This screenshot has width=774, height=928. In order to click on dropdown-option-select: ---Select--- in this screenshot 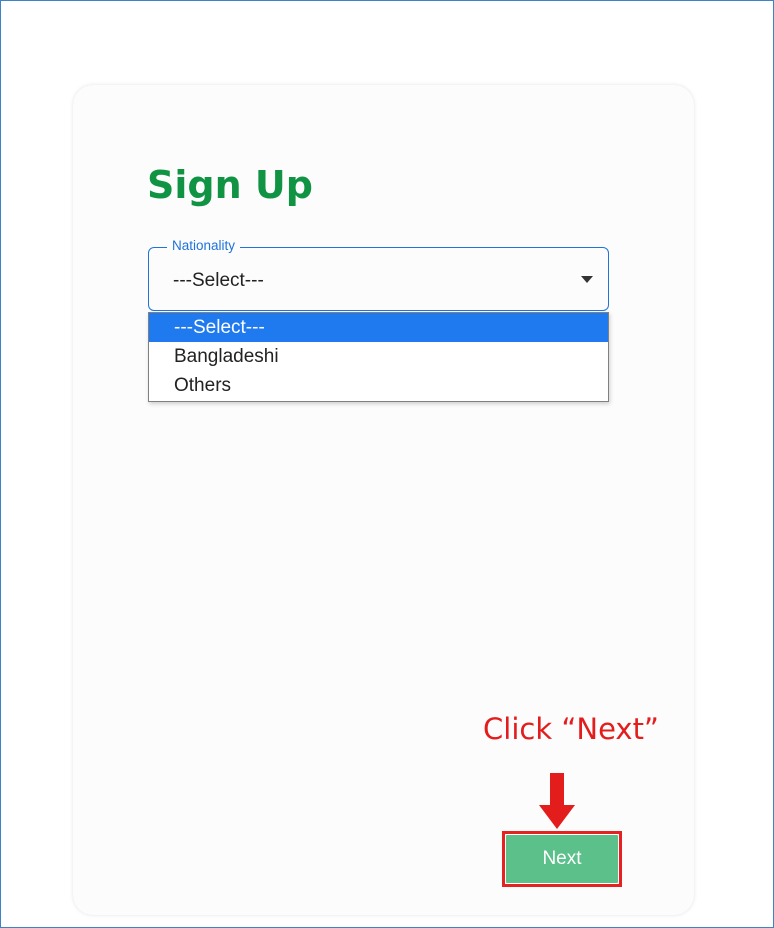, I will do `click(378, 327)`.